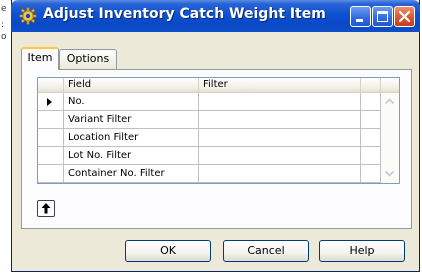 The width and height of the screenshot is (422, 274). Describe the element at coordinates (389, 173) in the screenshot. I see `scroll-down-icon` at that location.